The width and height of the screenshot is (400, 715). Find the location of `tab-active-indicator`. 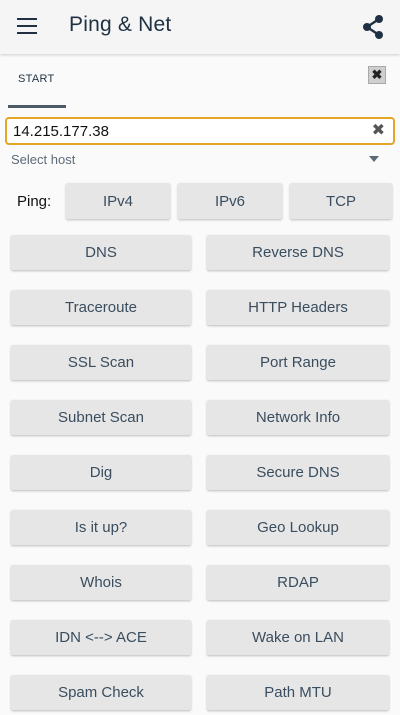

tab-active-indicator is located at coordinates (37, 106).